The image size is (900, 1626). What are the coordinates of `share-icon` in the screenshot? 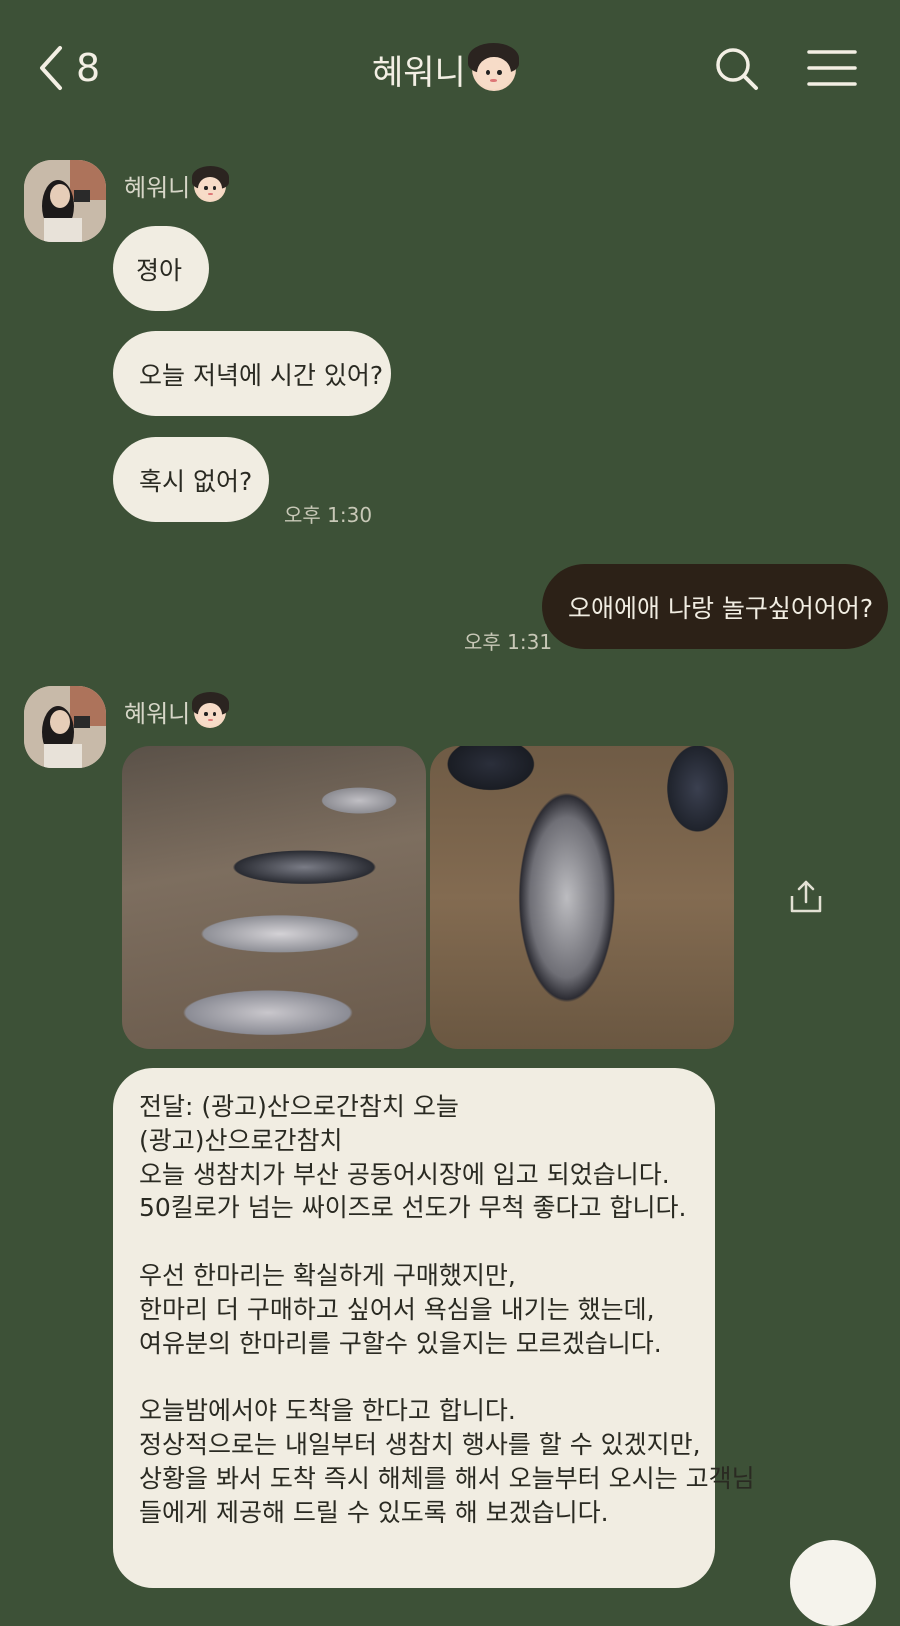 It's located at (806, 896).